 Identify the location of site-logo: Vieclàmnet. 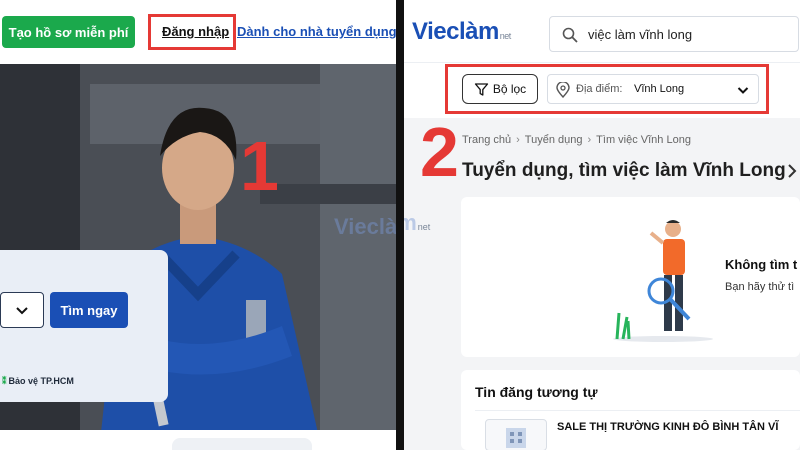
(461, 32).